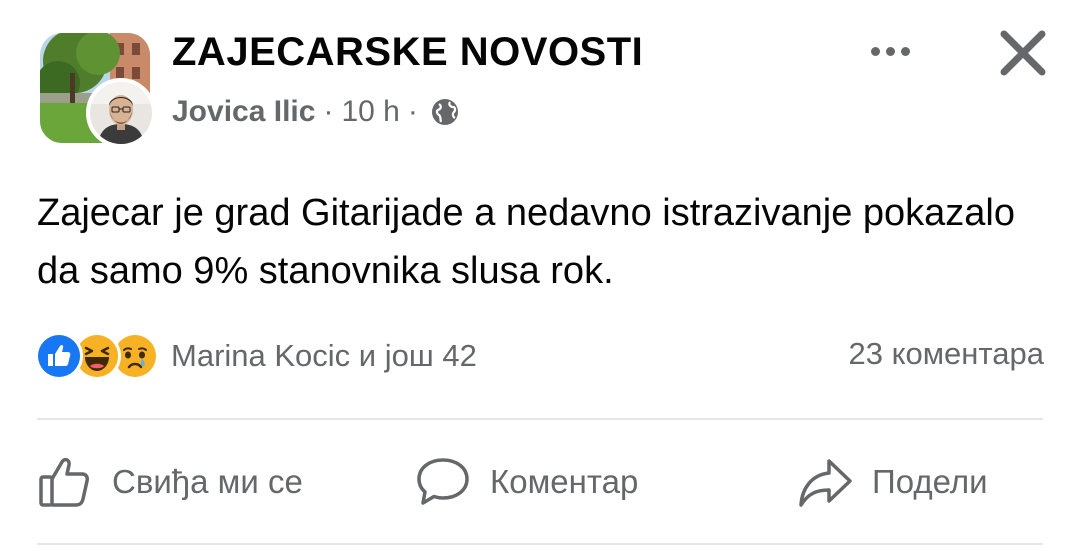 This screenshot has width=1080, height=551. What do you see at coordinates (207, 481) in the screenshot?
I see `like-label: Свиђа ми се` at bounding box center [207, 481].